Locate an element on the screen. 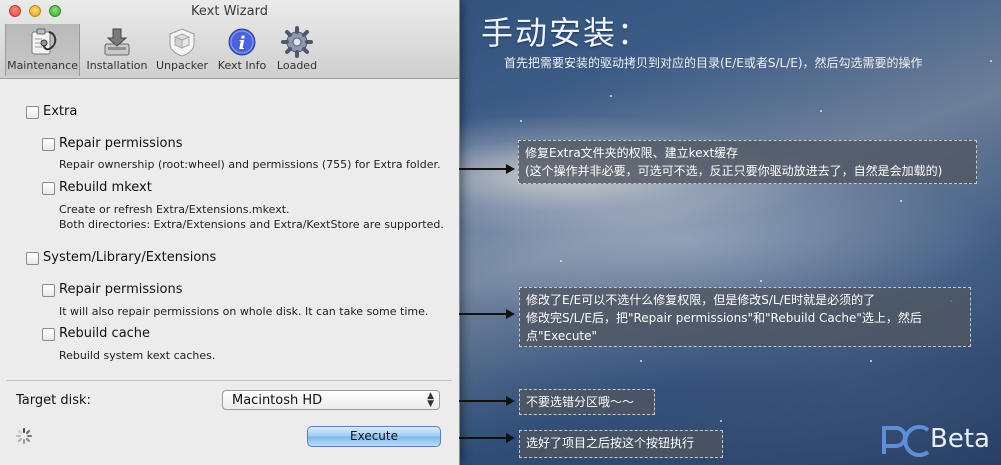  toolbar-installation: Installation is located at coordinates (117, 50).